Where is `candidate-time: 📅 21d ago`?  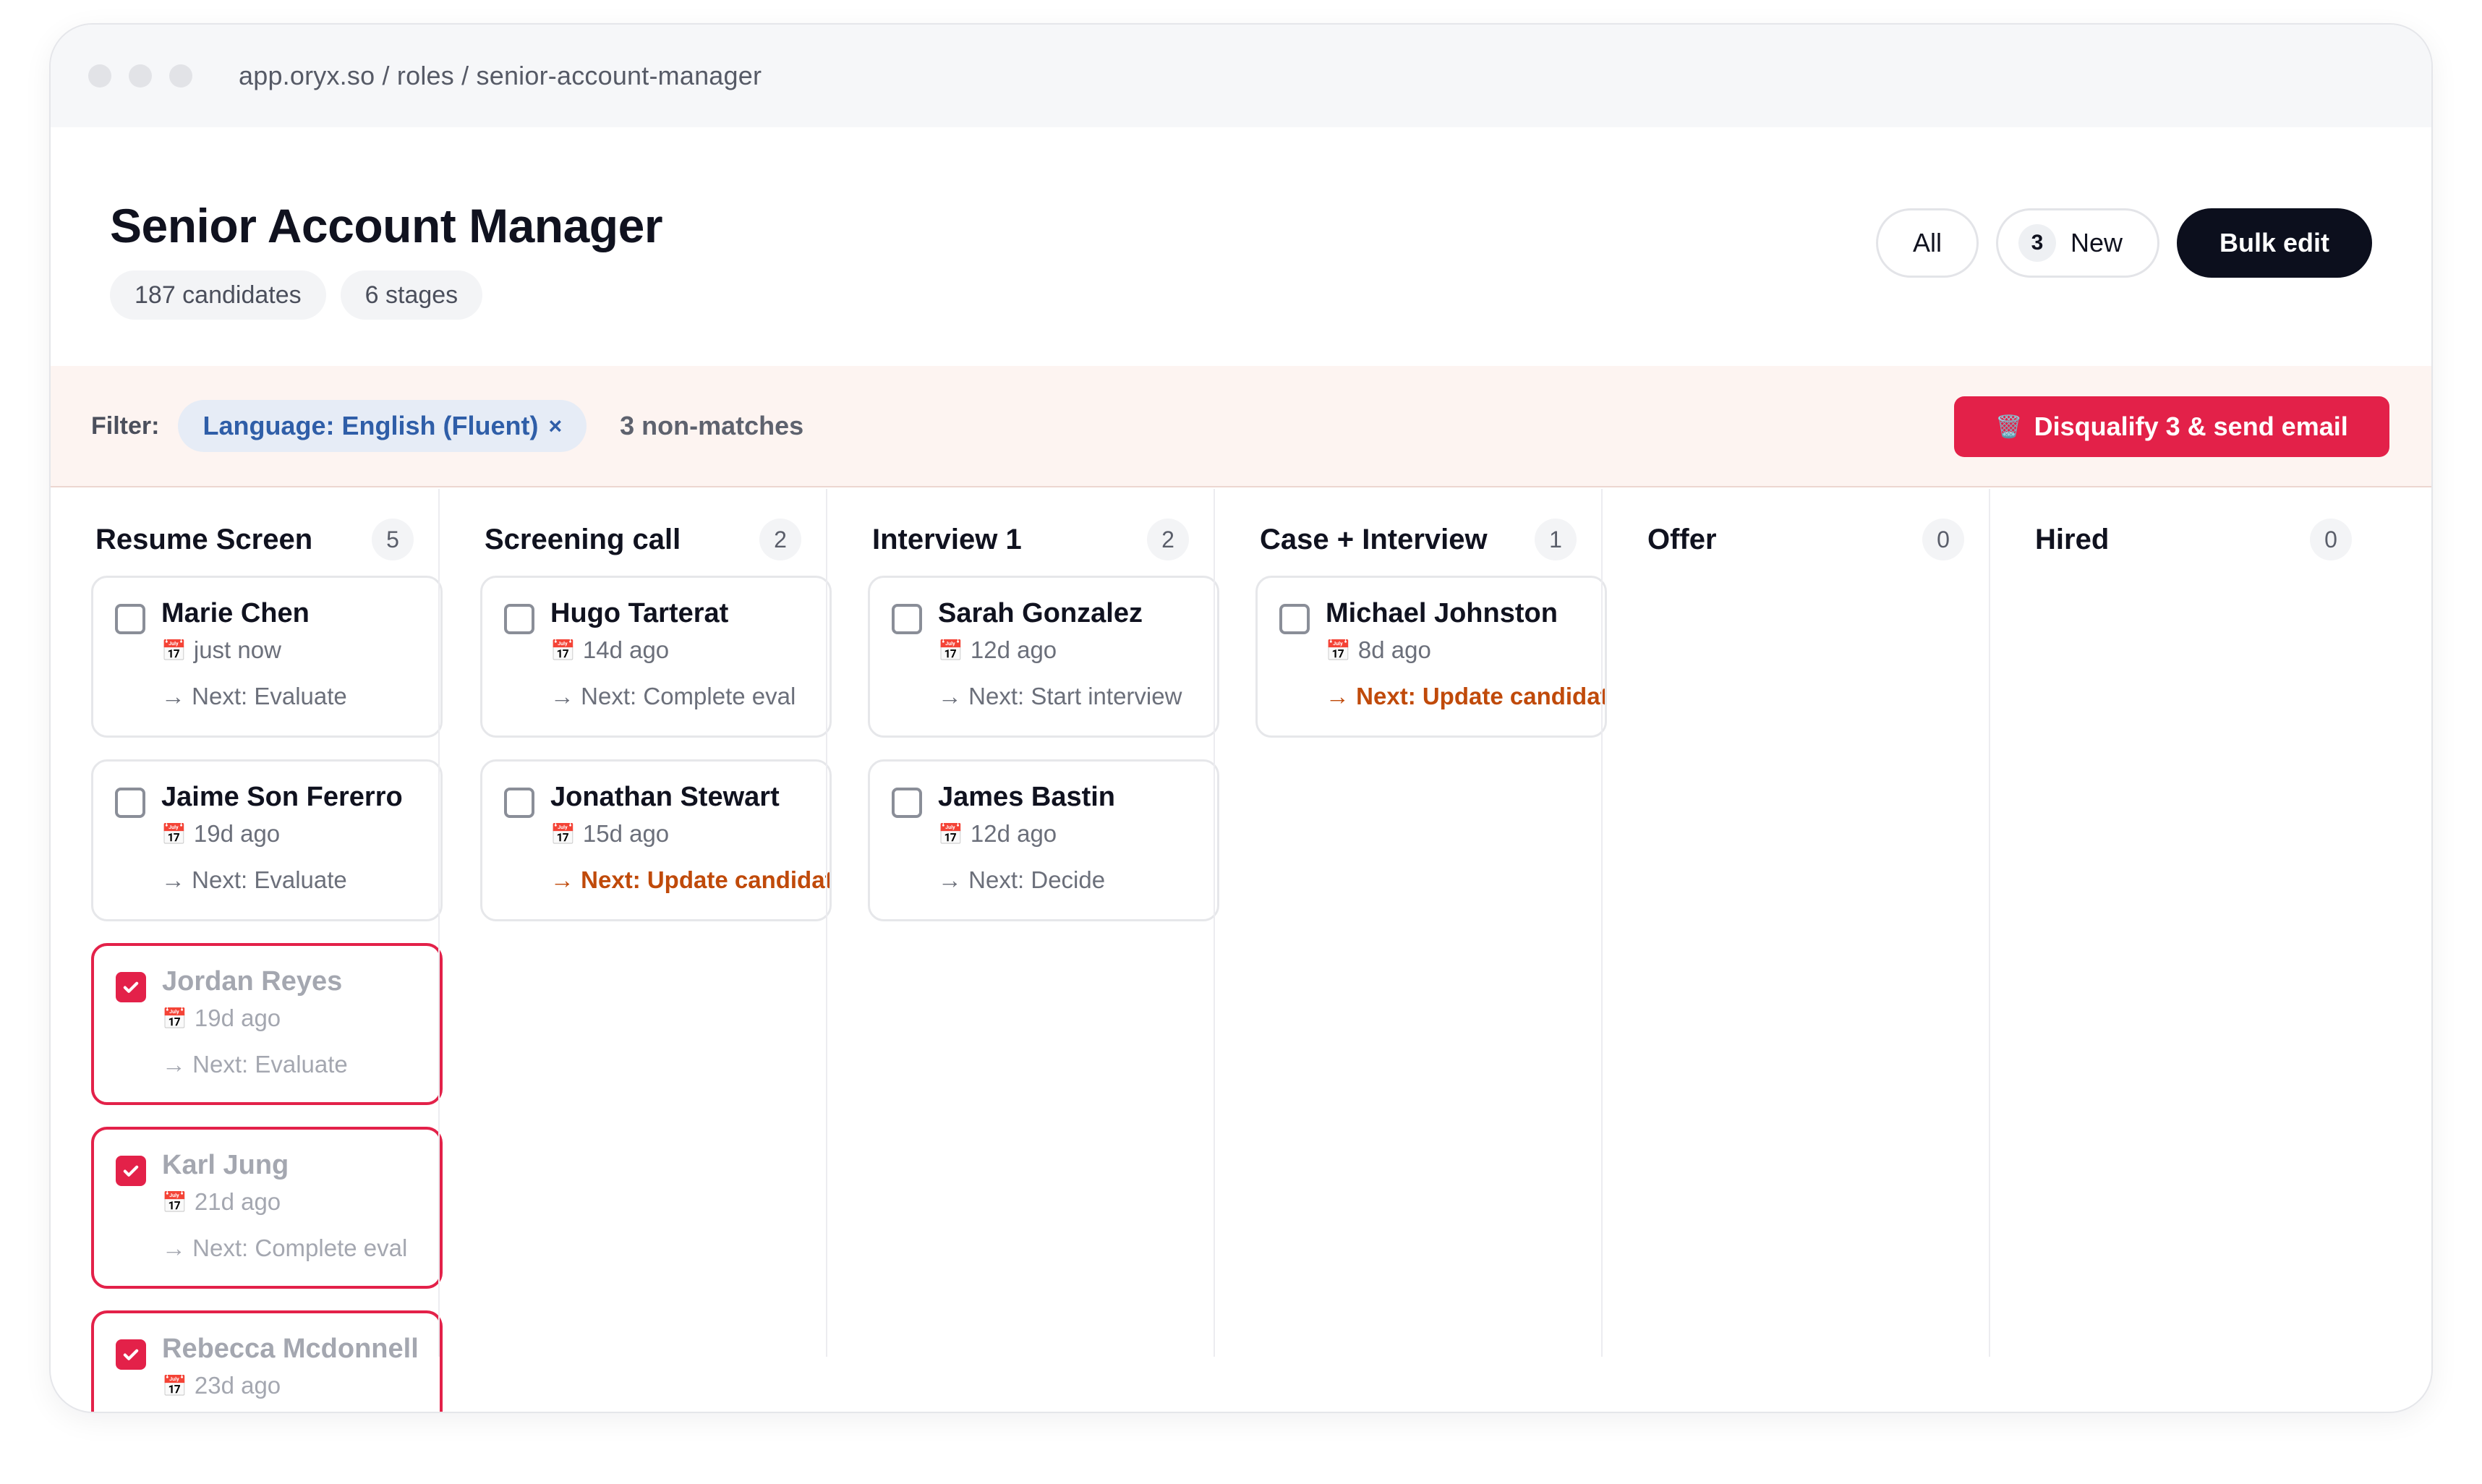
candidate-time: 📅 21d ago is located at coordinates (301, 1202).